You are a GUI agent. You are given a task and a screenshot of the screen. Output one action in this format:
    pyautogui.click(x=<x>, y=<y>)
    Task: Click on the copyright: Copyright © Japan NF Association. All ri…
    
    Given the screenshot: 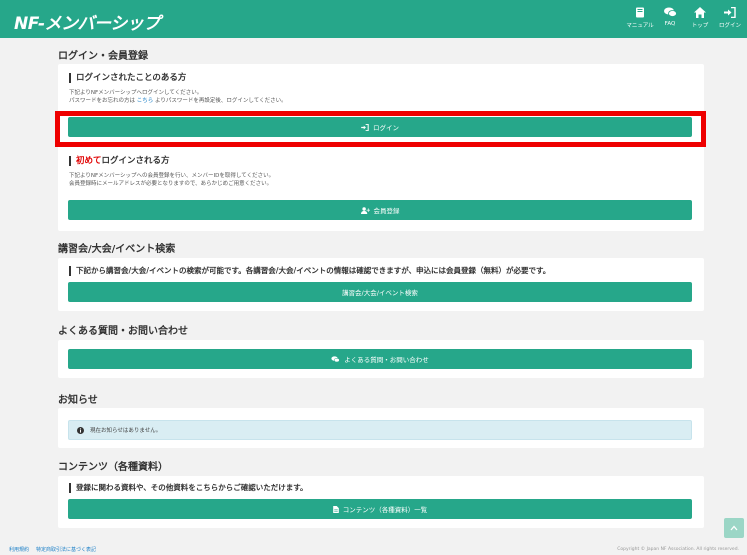 What is the action you would take?
    pyautogui.click(x=678, y=549)
    